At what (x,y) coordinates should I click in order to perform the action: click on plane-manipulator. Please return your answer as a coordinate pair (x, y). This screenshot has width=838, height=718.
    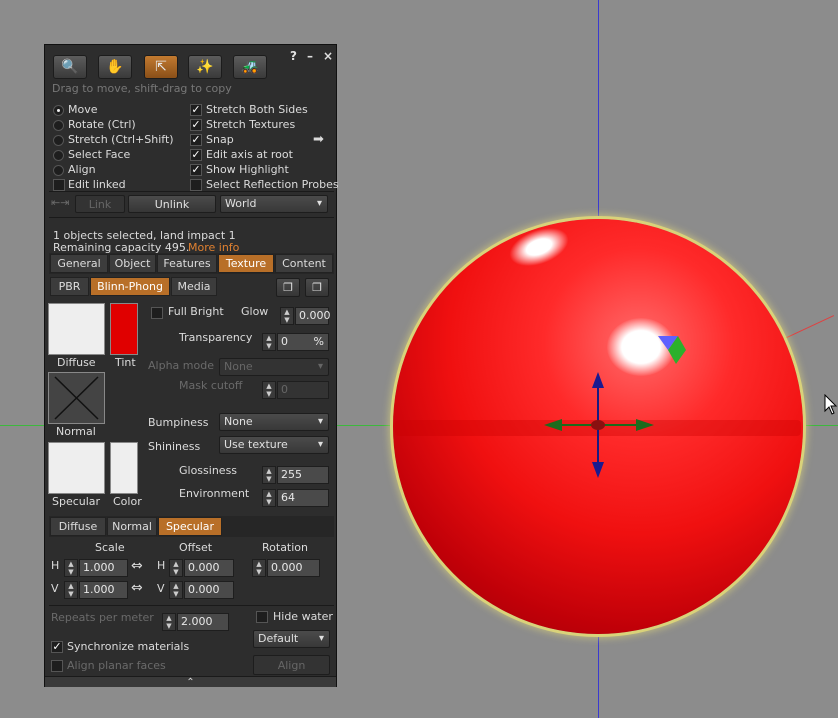
    Looking at the image, I should click on (673, 351).